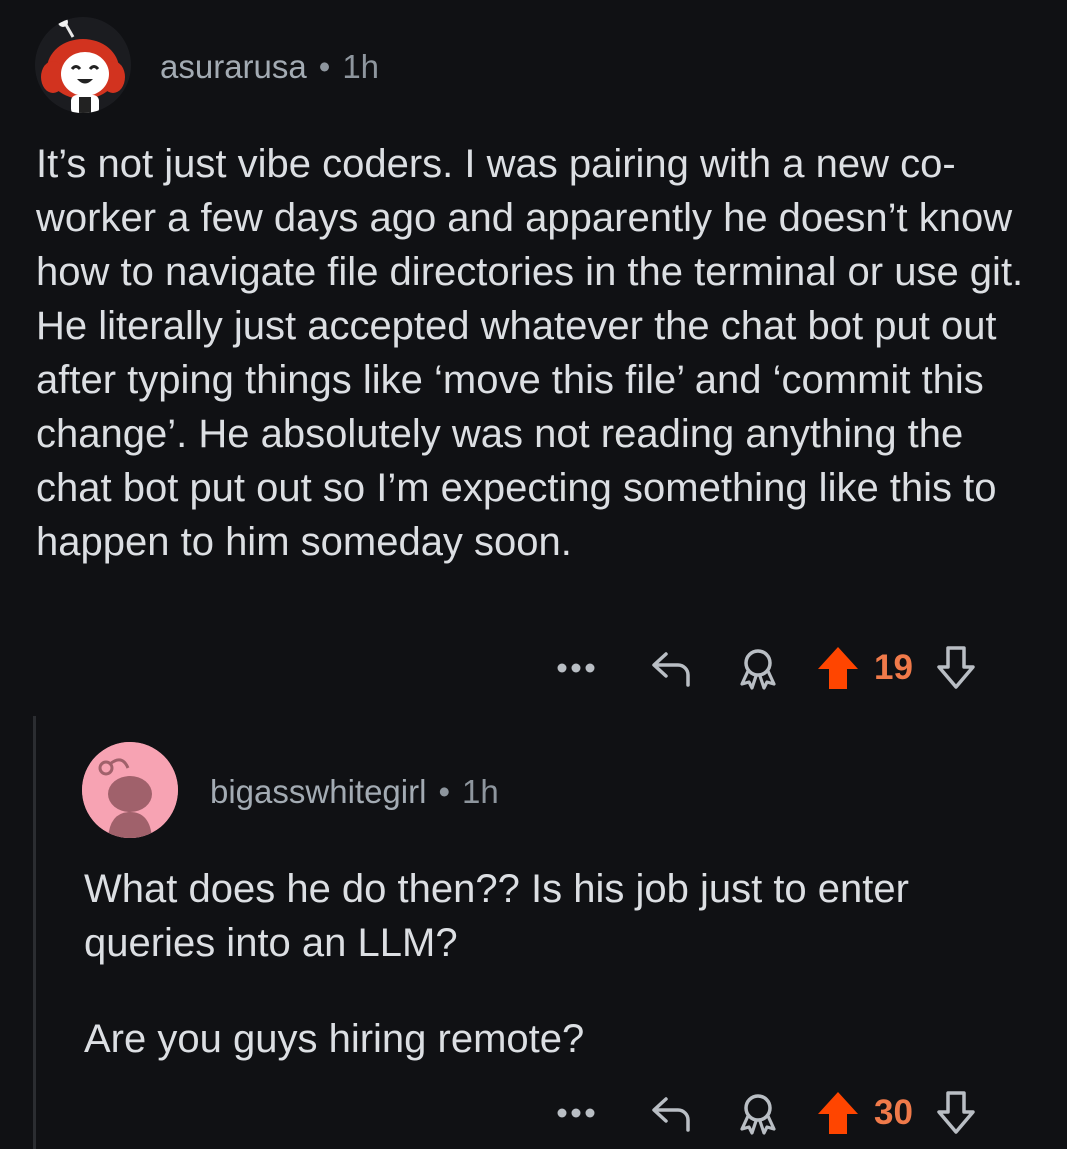 This screenshot has width=1067, height=1149. I want to click on comment-actions: 19, so click(764, 668).